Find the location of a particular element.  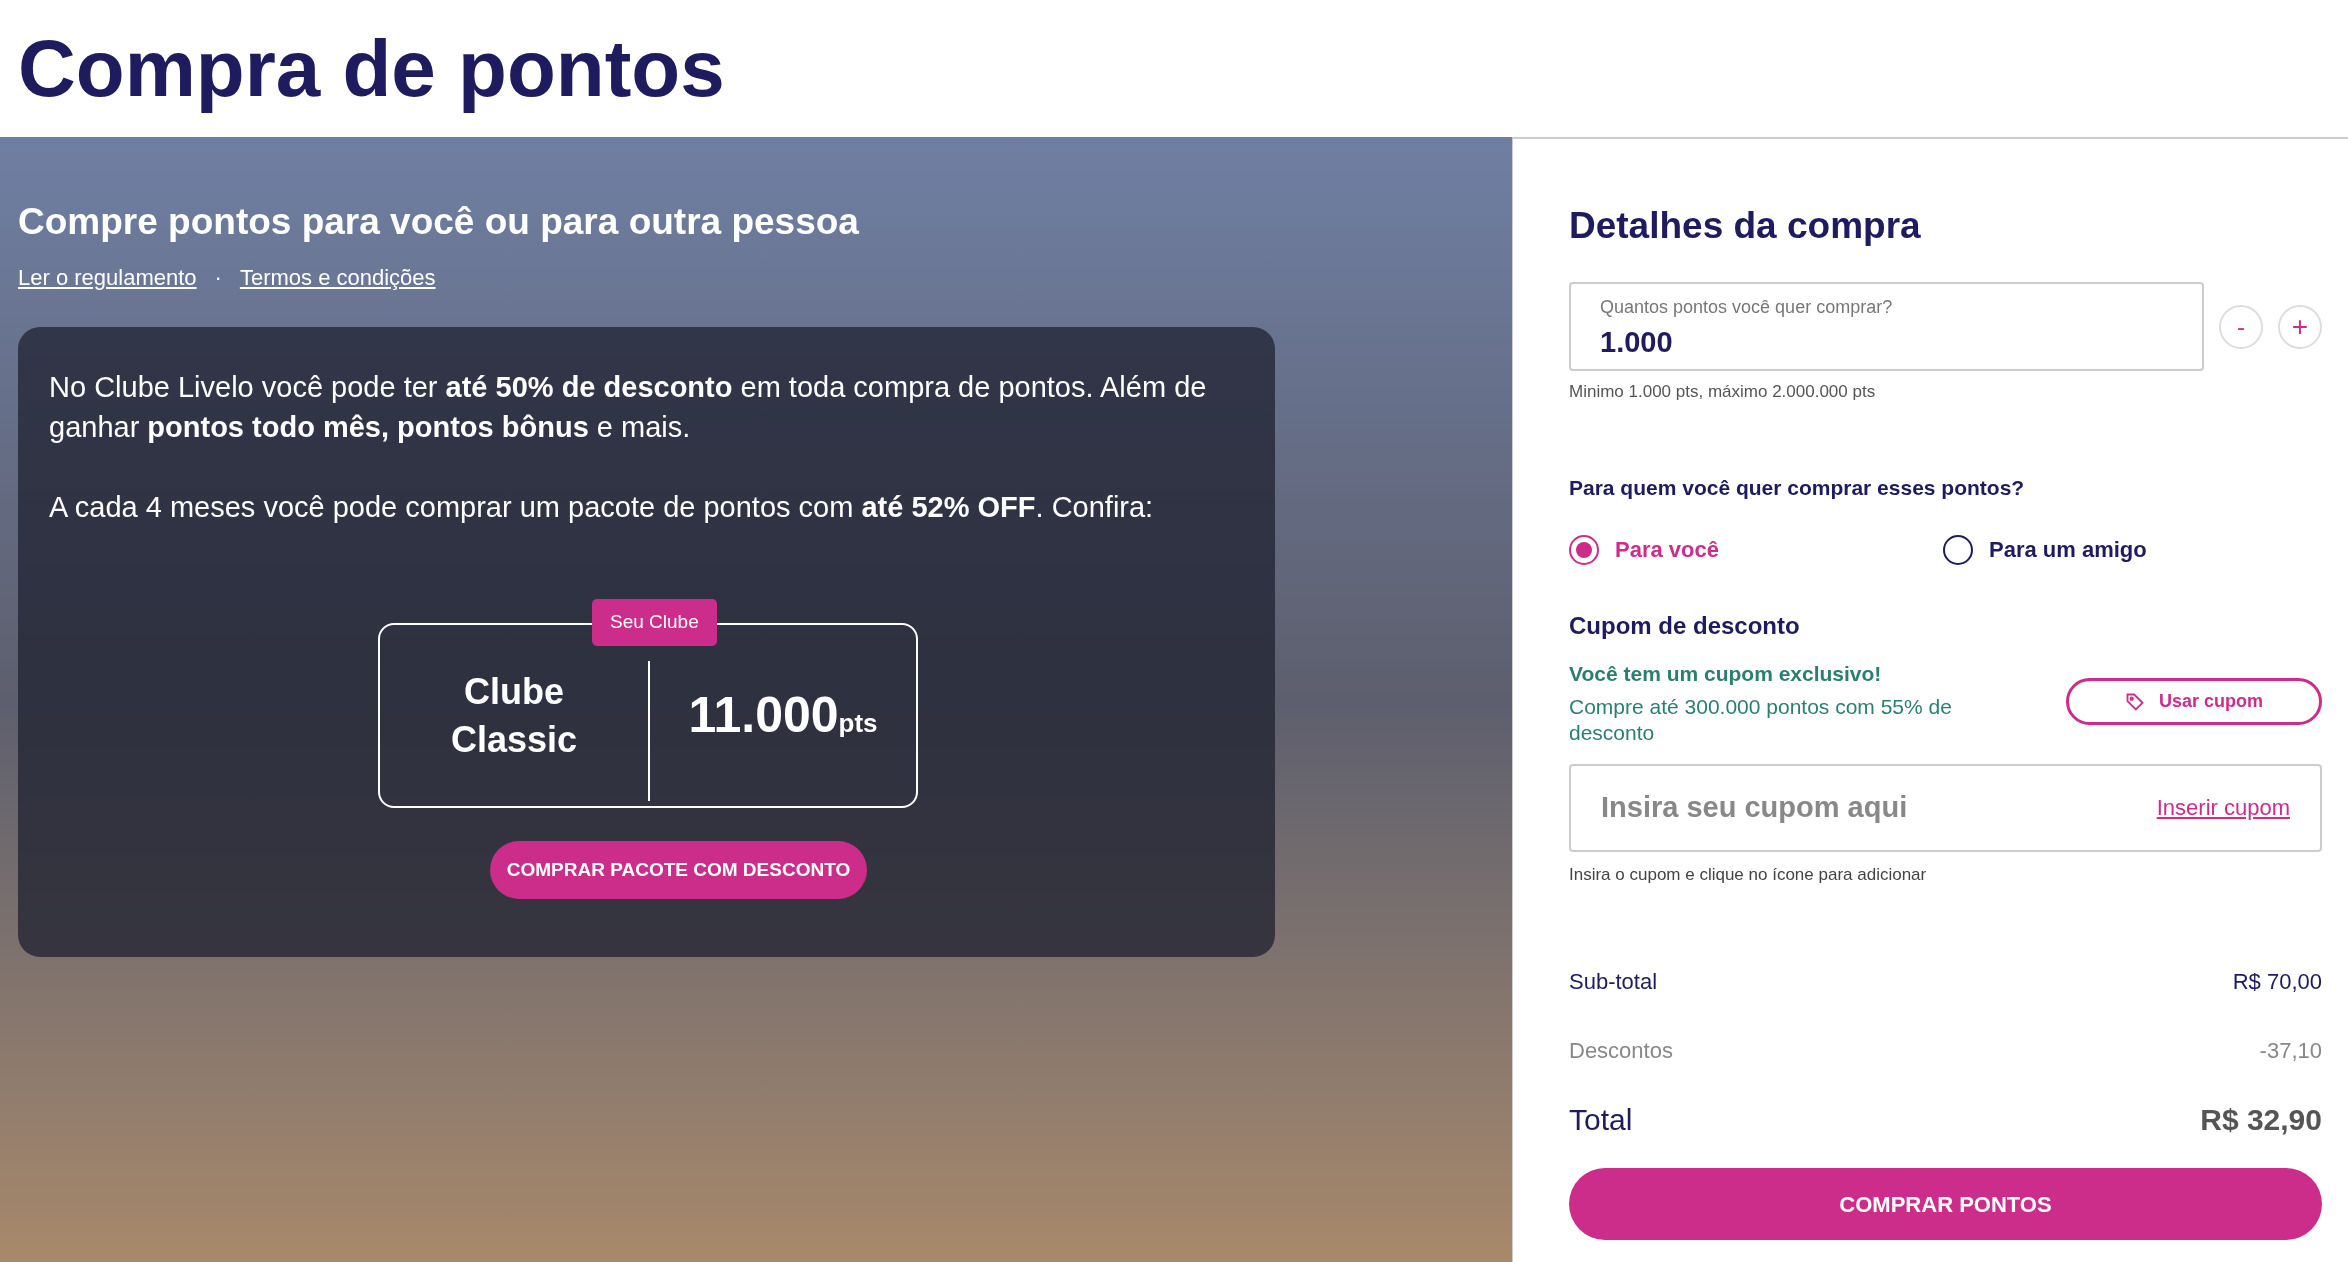

hero-heading: Compre pontos para você ou para outra pessoa is located at coordinates (439, 222).